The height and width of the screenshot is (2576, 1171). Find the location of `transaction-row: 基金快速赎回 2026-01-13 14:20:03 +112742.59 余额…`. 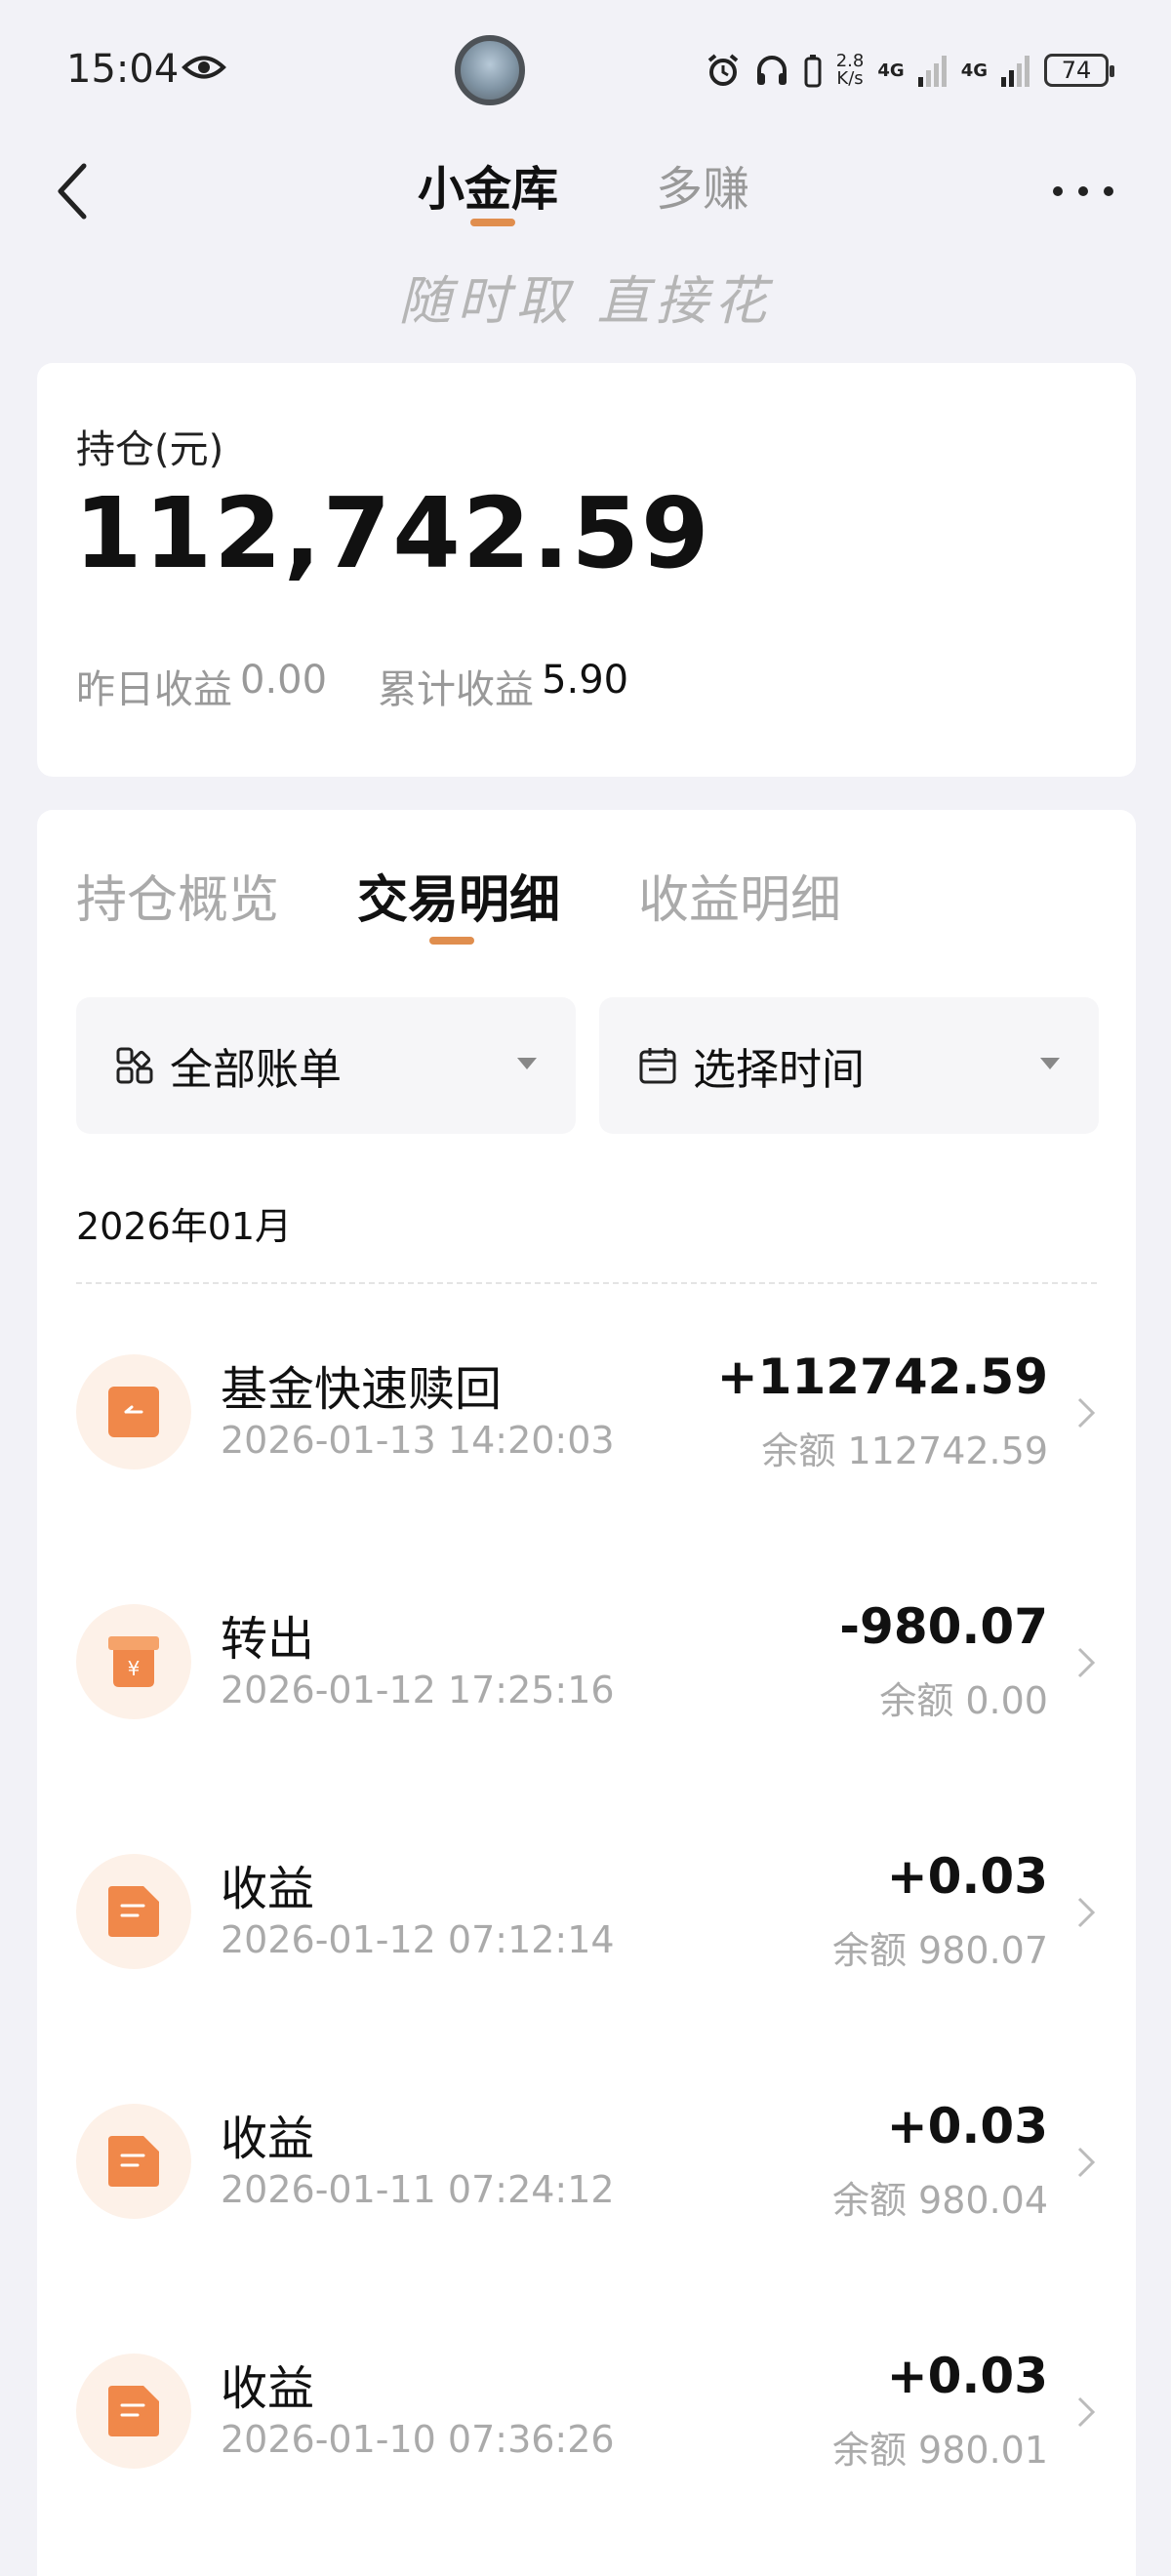

transaction-row: 基金快速赎回 2026-01-13 14:20:03 +112742.59 余额… is located at coordinates (586, 1423).